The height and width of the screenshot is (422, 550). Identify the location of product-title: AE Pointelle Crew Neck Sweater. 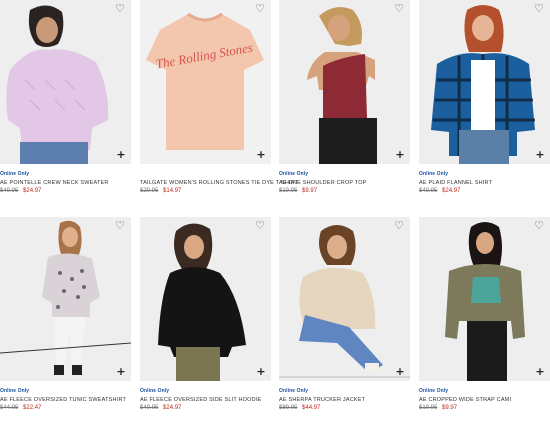
(54, 183).